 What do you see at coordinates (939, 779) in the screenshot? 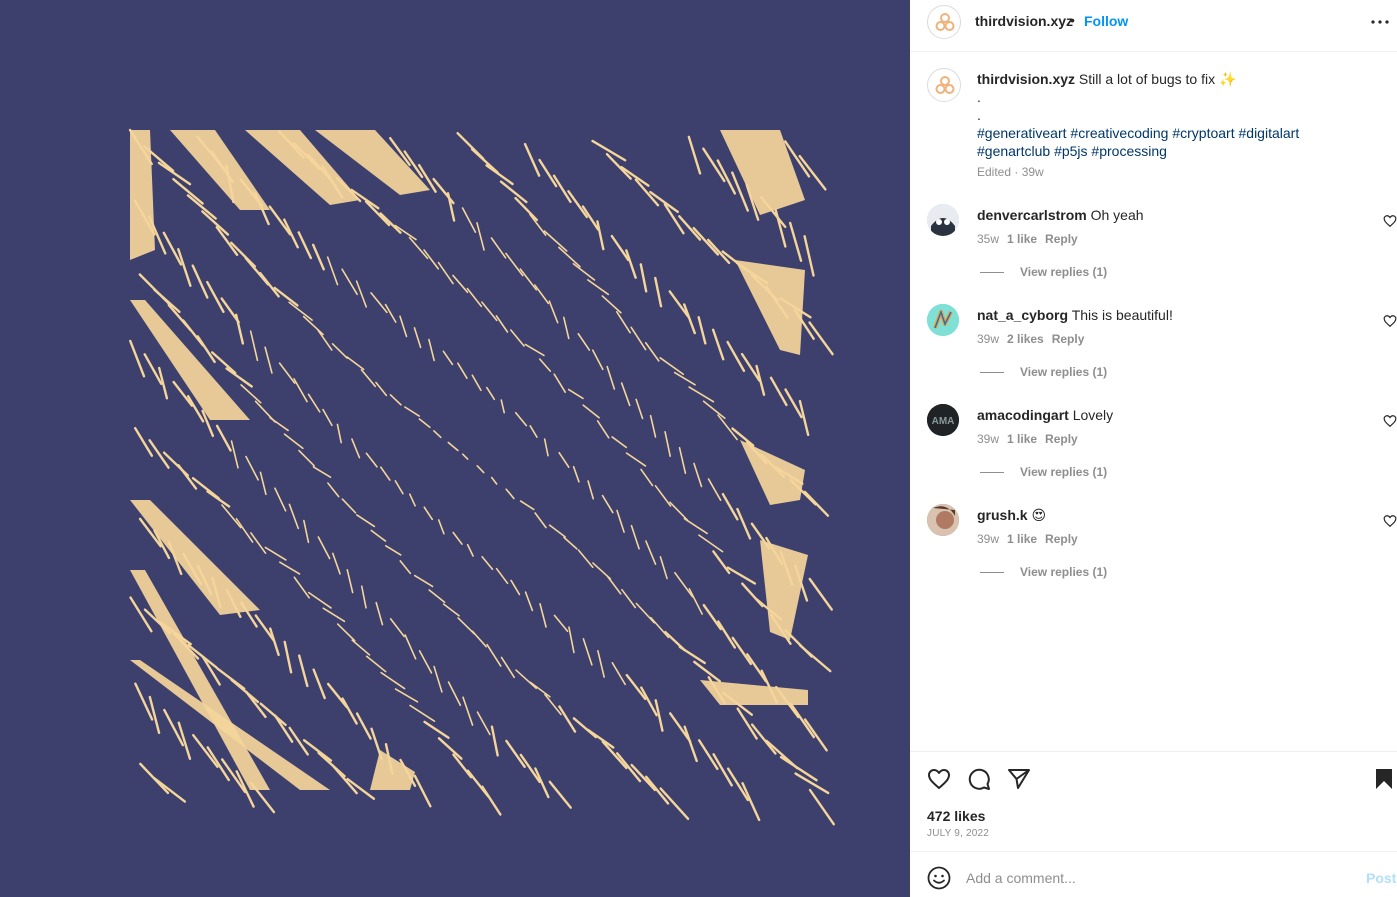
I see `like-heart-icon` at bounding box center [939, 779].